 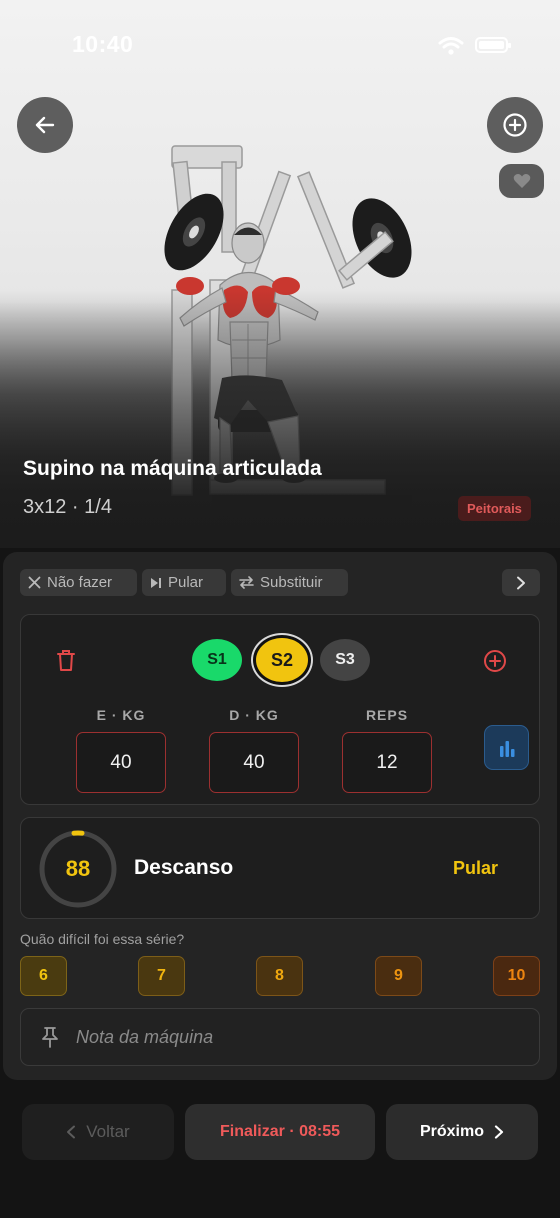 I want to click on status-time: 10:40, so click(x=103, y=44).